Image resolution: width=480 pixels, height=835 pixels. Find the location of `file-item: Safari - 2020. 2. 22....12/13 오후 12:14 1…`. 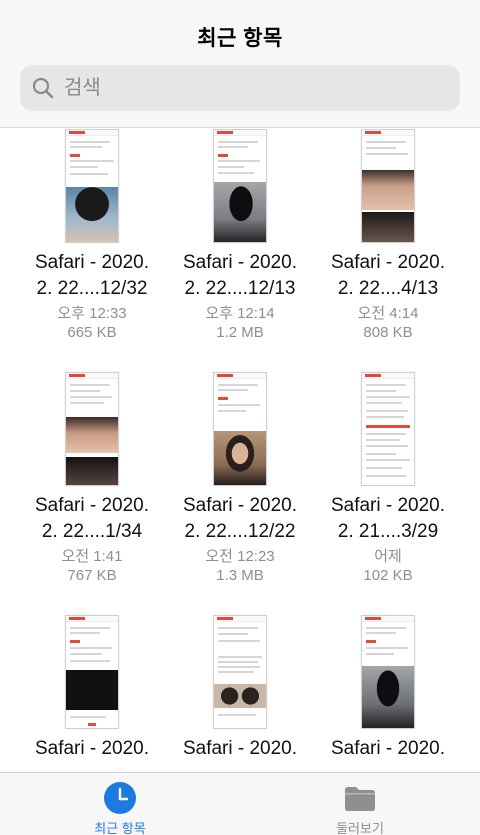

file-item: Safari - 2020. 2. 22....12/13 오후 12:14 1… is located at coordinates (240, 244).